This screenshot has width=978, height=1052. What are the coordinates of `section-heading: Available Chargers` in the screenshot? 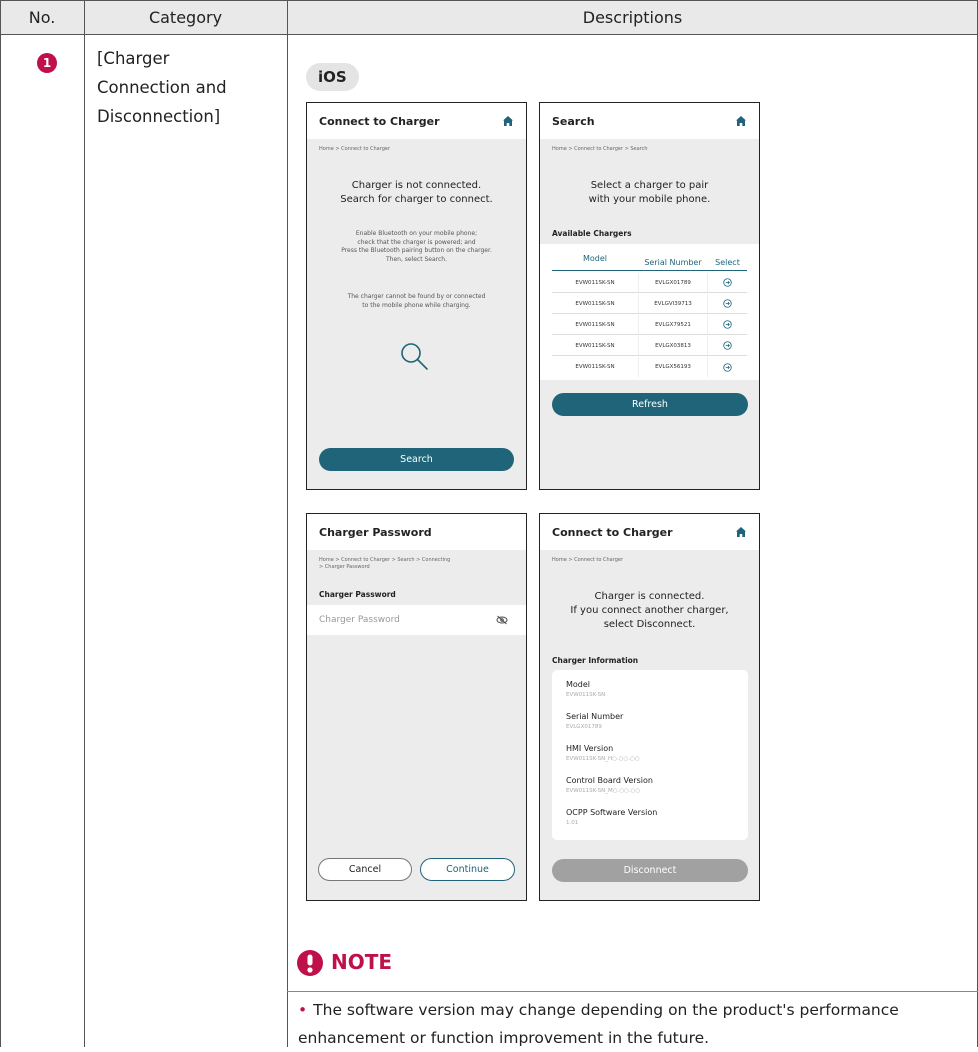 It's located at (592, 233).